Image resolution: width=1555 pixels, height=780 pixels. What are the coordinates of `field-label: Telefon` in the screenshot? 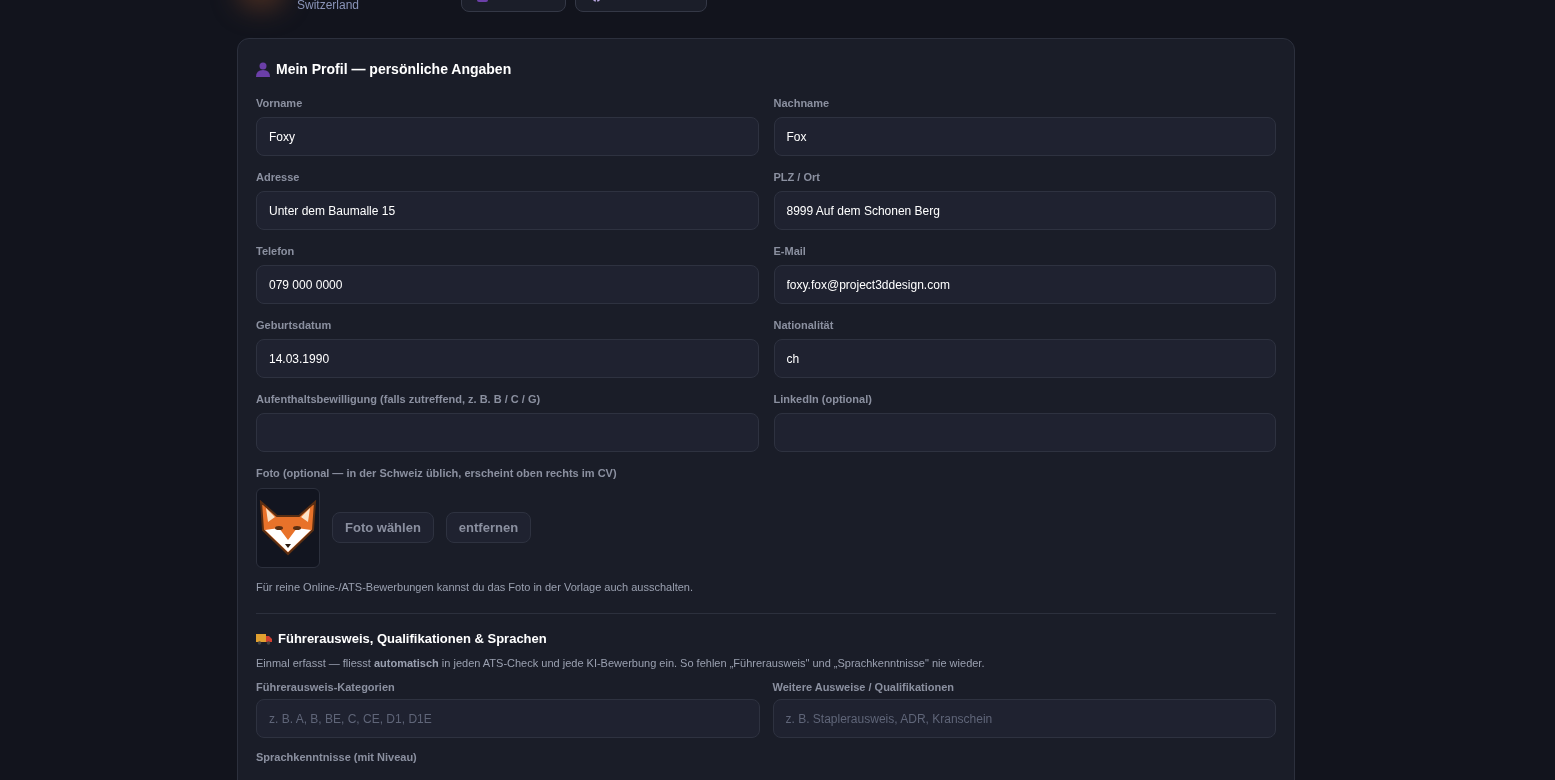 It's located at (276, 250).